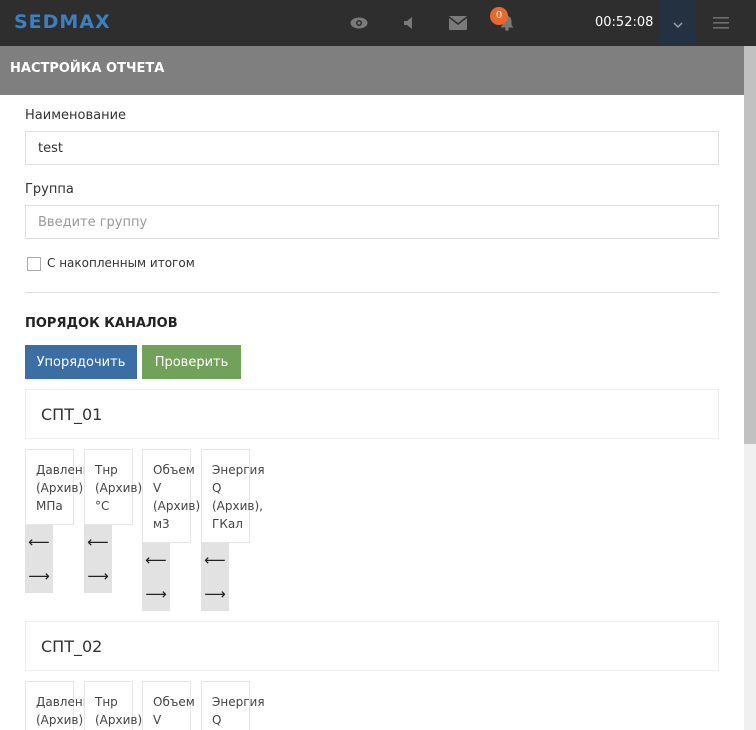 This screenshot has height=730, width=756. What do you see at coordinates (34, 264) in the screenshot?
I see `cumulative-checkbox` at bounding box center [34, 264].